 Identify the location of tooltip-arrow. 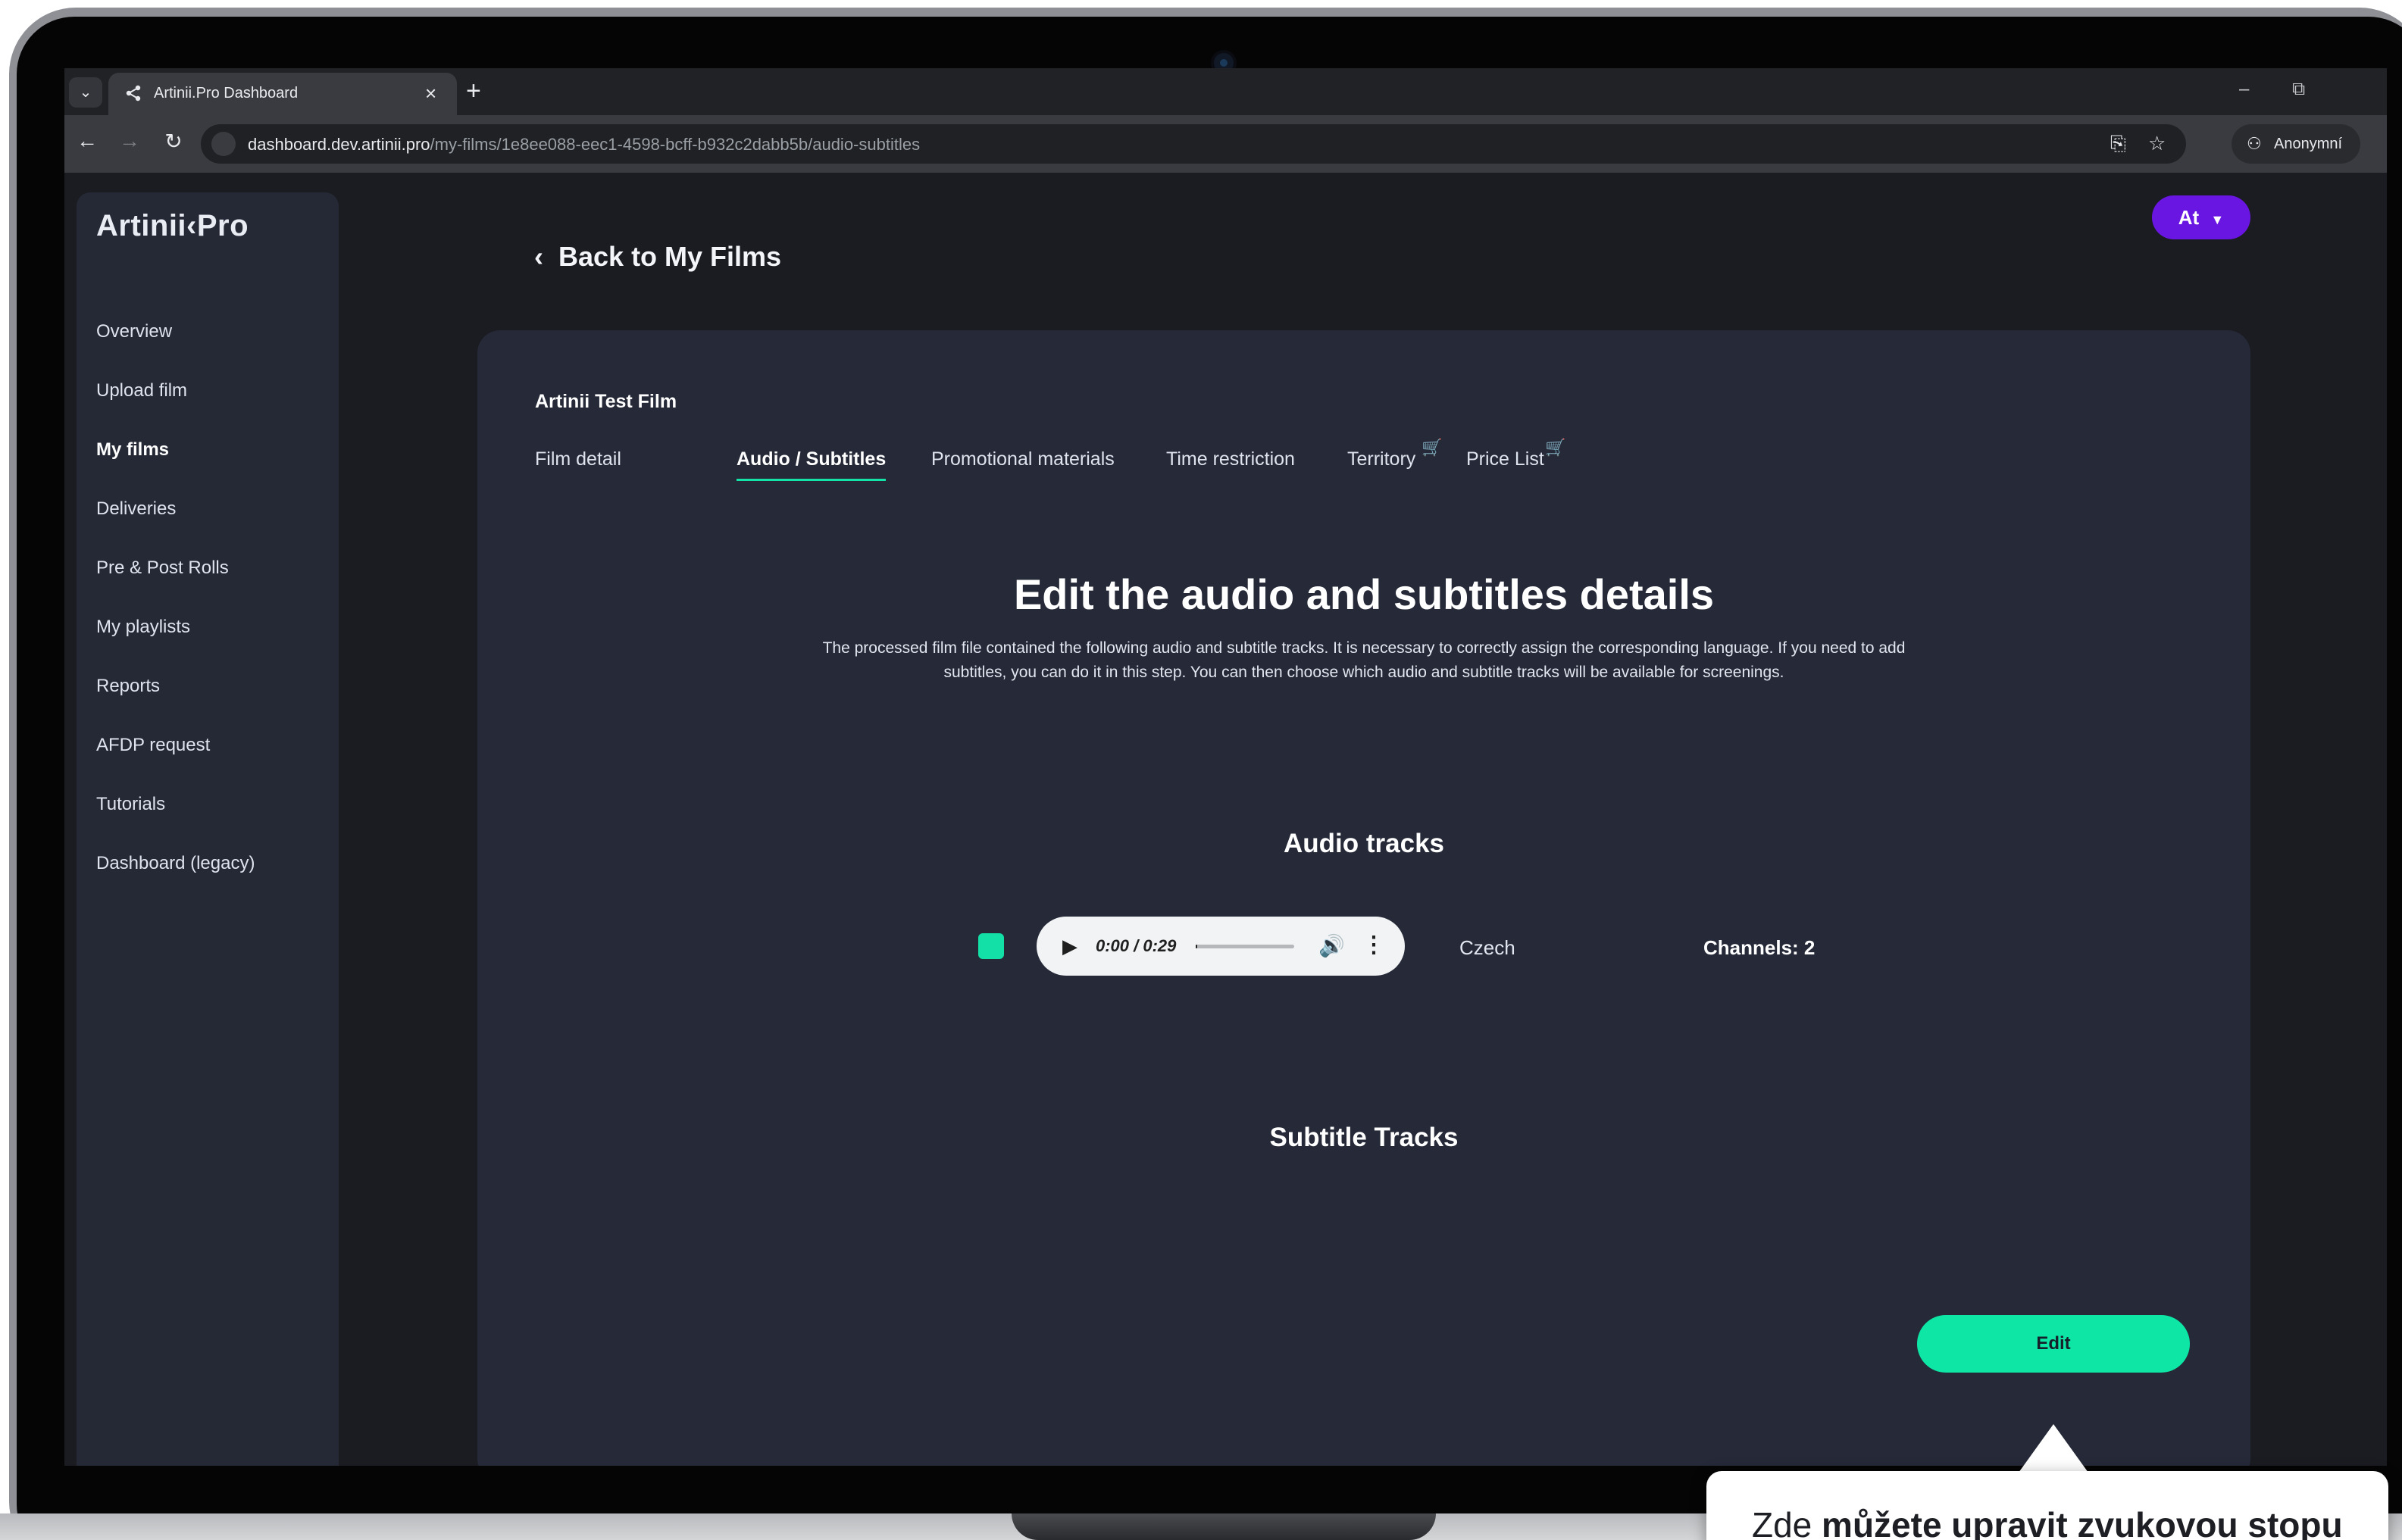
(2053, 1448).